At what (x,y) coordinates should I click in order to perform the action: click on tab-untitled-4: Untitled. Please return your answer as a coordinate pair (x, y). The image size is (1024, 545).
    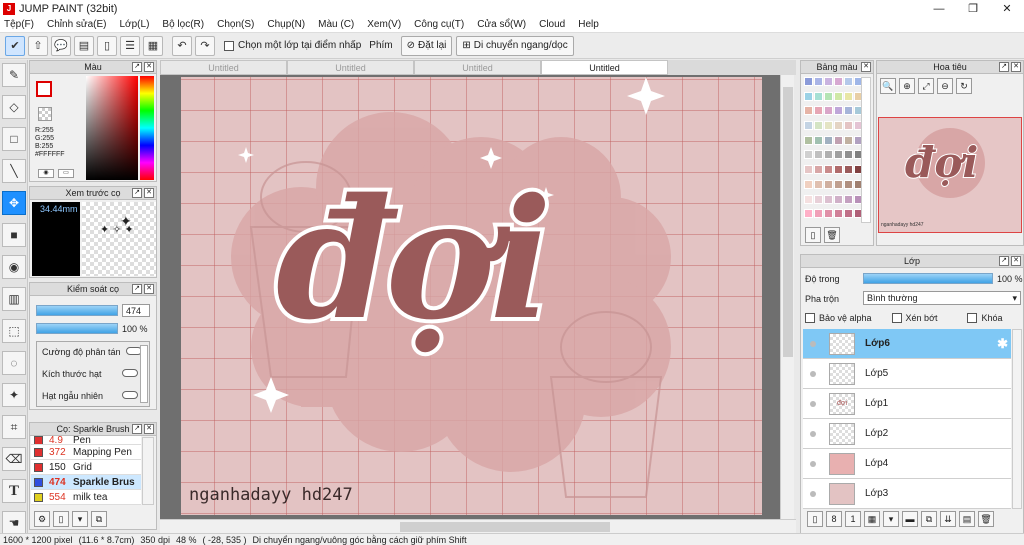
    Looking at the image, I should click on (604, 67).